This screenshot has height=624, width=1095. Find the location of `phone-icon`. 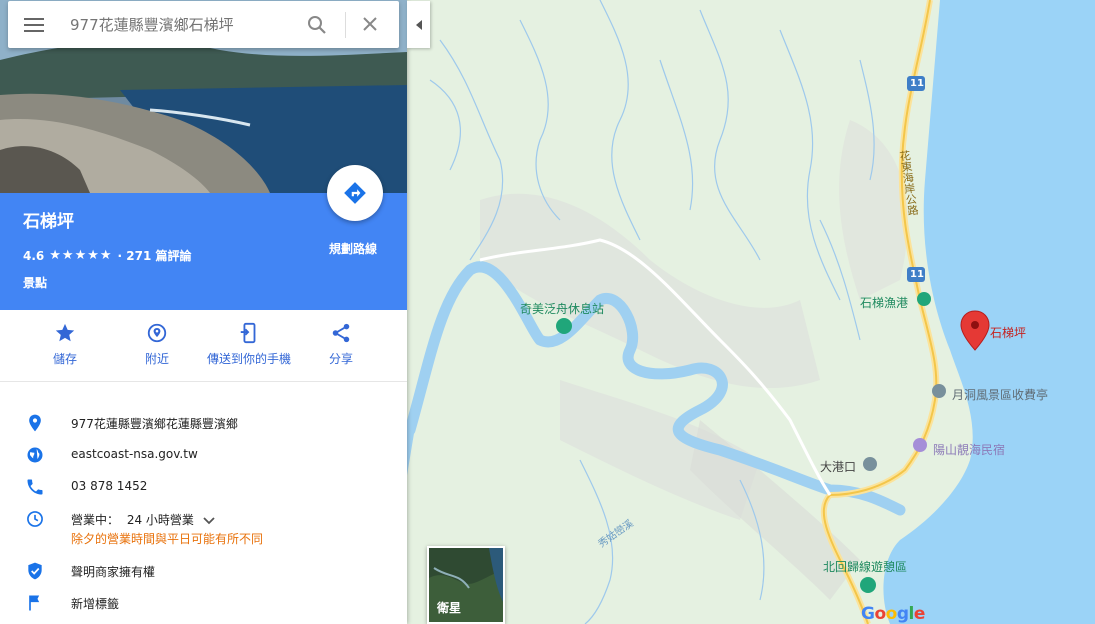

phone-icon is located at coordinates (35, 487).